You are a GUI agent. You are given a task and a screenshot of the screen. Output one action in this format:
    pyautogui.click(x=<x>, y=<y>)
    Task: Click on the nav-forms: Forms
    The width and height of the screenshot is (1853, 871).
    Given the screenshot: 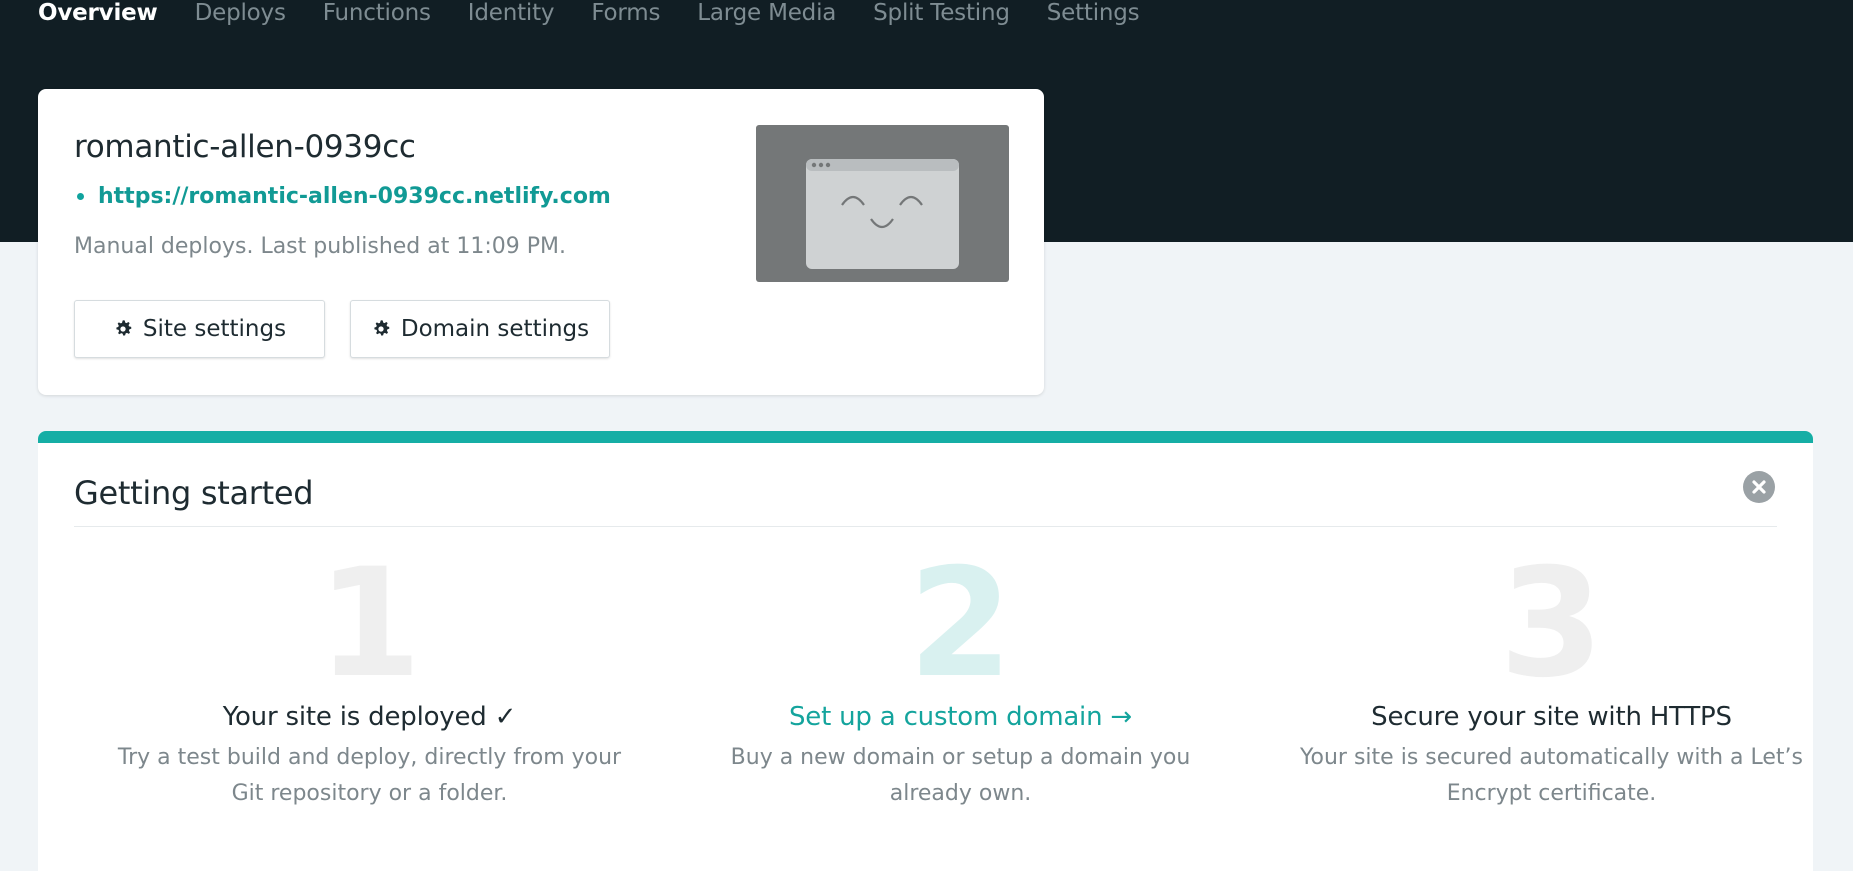 What is the action you would take?
    pyautogui.click(x=625, y=13)
    